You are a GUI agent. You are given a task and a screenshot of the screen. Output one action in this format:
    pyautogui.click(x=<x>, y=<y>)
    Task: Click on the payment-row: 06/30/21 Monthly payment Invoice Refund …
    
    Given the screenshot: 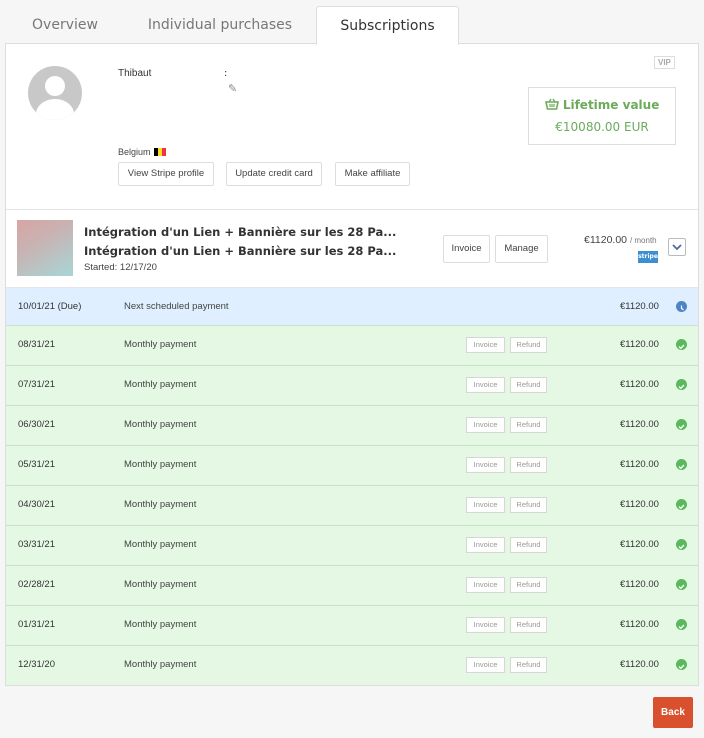 What is the action you would take?
    pyautogui.click(x=352, y=425)
    